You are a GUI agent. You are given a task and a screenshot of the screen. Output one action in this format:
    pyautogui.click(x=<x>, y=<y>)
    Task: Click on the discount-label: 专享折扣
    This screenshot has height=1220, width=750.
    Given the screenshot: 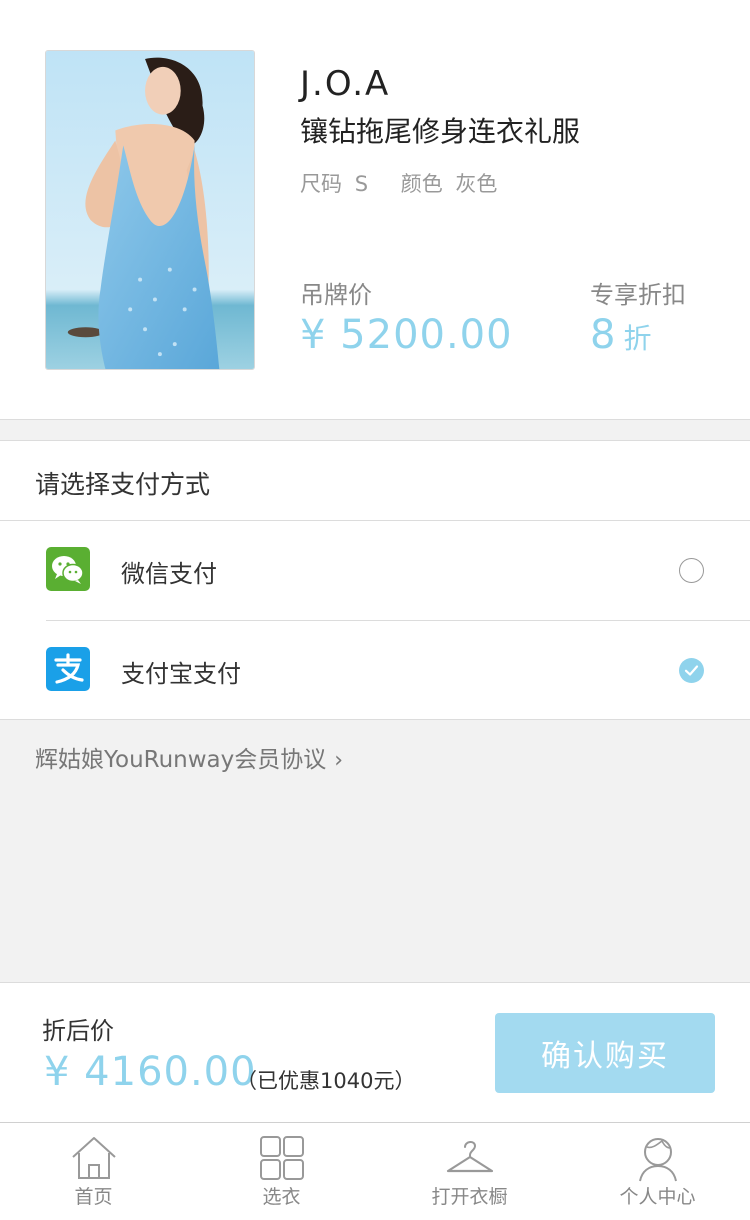 What is the action you would take?
    pyautogui.click(x=638, y=295)
    